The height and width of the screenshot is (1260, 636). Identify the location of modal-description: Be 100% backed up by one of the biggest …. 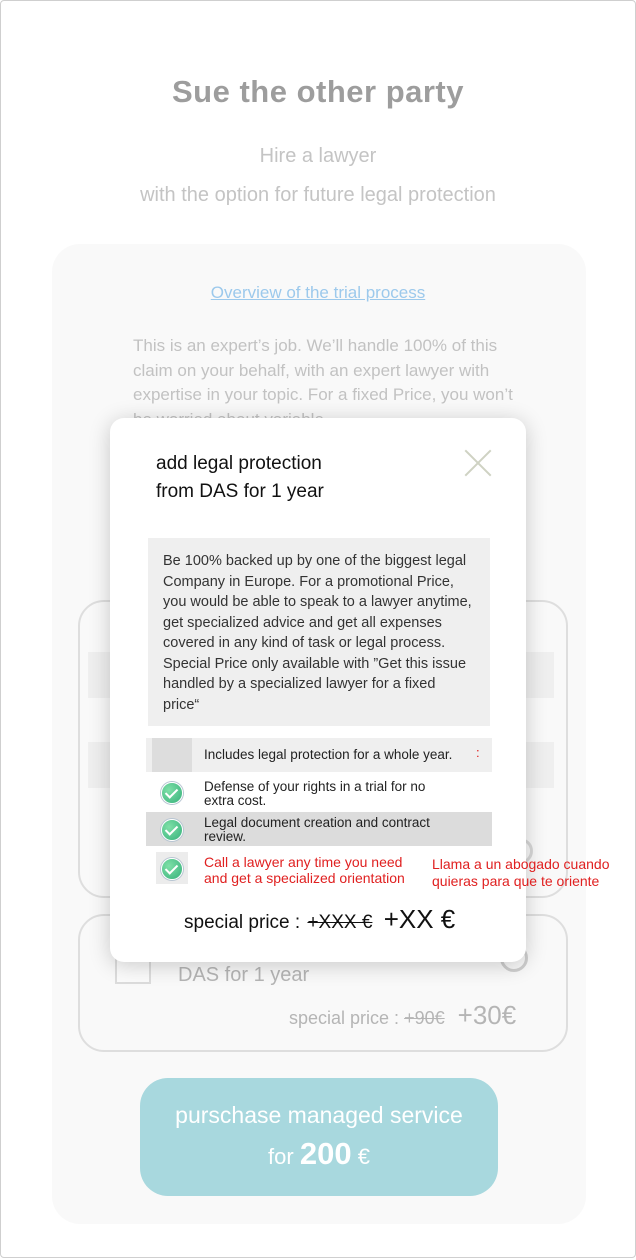
(319, 632).